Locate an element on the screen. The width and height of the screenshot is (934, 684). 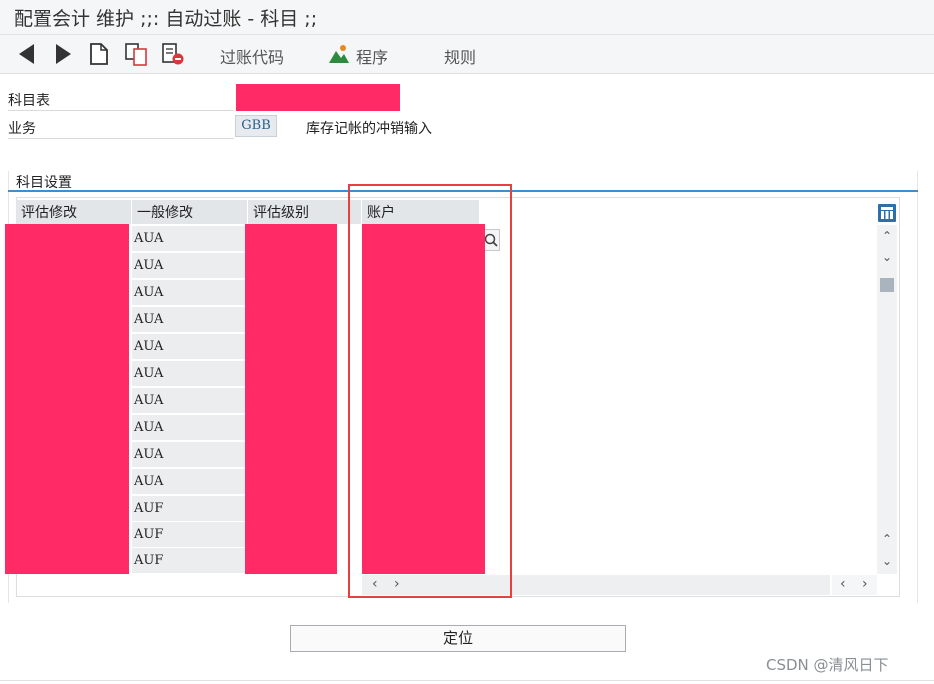
column-header-valuation-modification: 评估修改 is located at coordinates (74, 212).